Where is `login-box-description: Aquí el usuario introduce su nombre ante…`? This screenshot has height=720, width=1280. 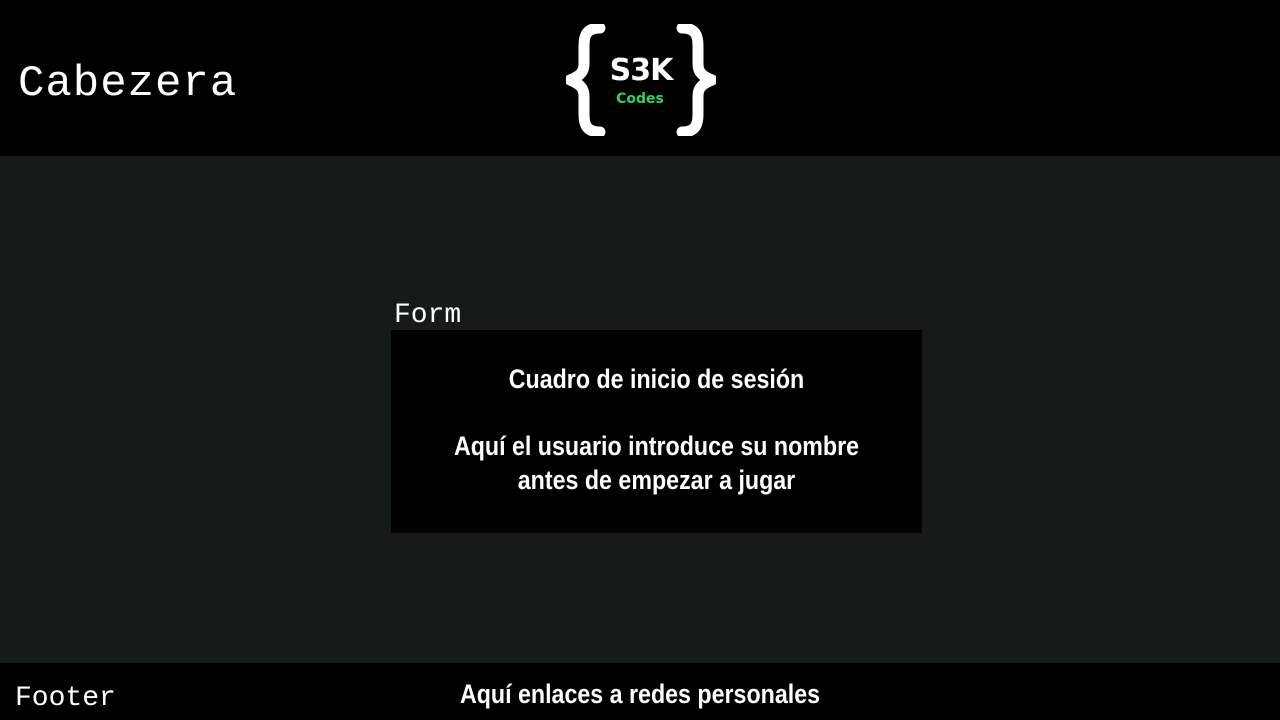 login-box-description: Aquí el usuario introduce su nombre ante… is located at coordinates (656, 463).